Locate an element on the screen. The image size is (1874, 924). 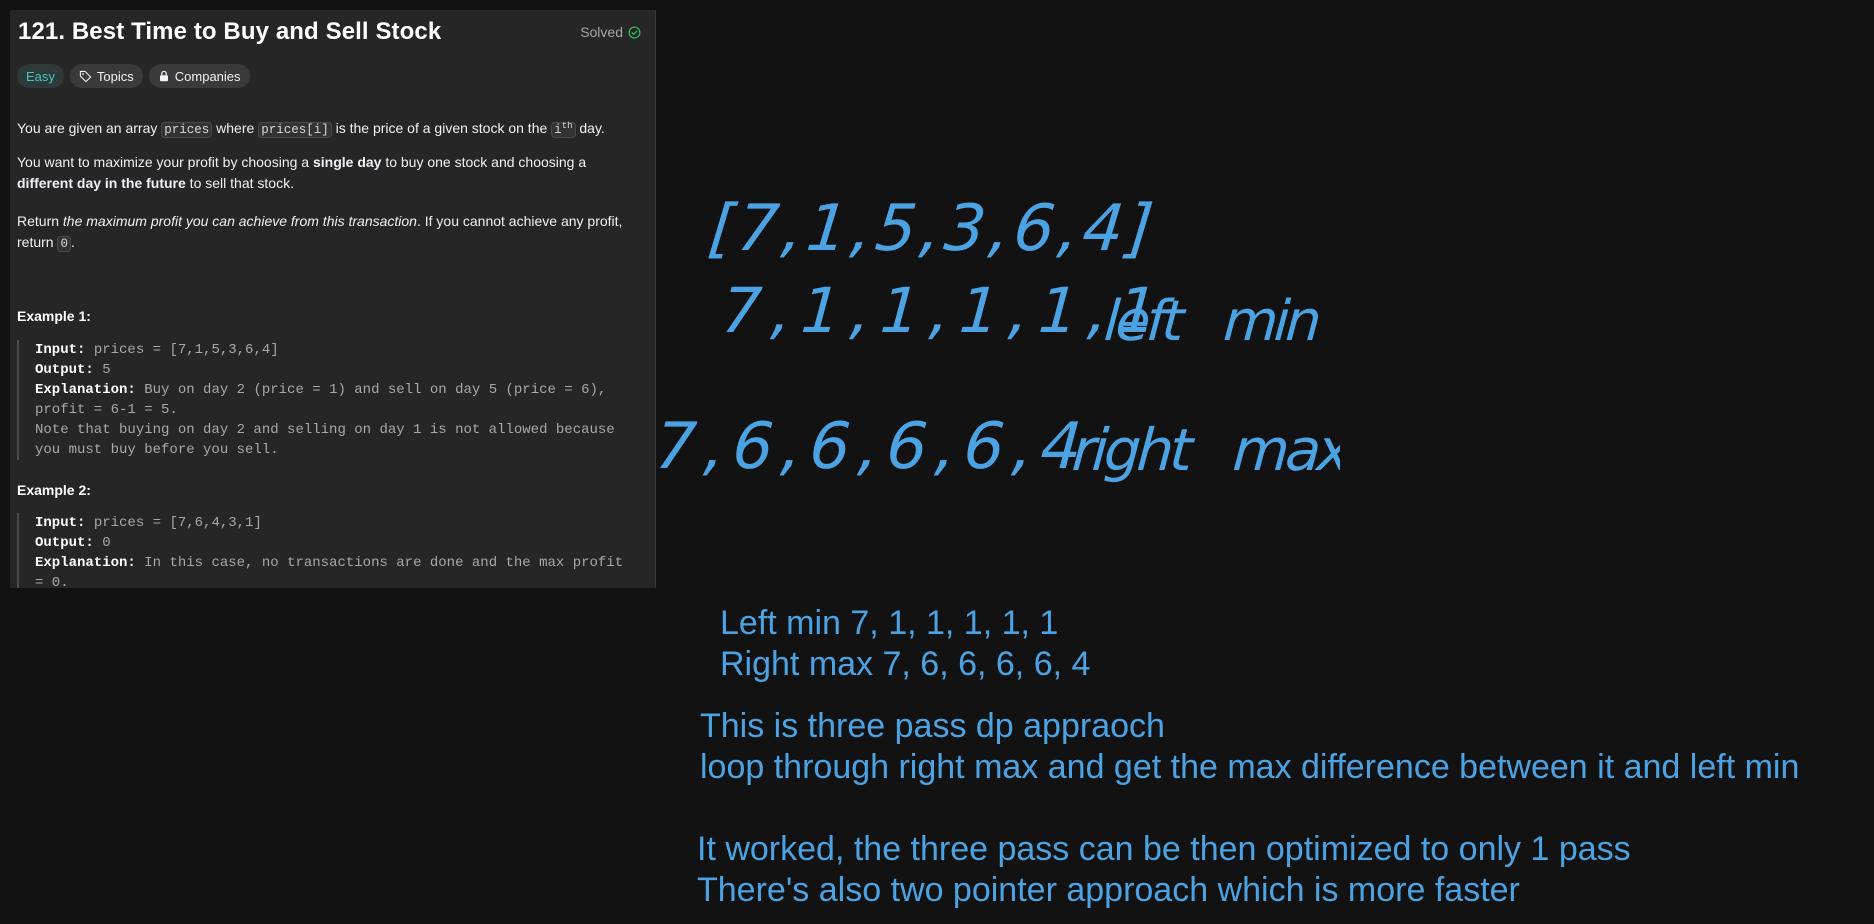
handwritten-right-max-label: right max is located at coordinates (1205, 450).